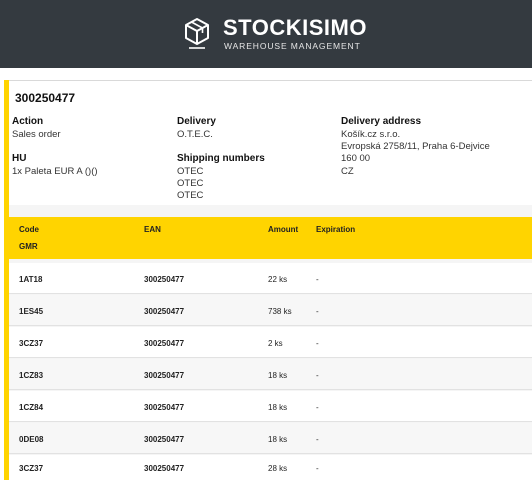  What do you see at coordinates (29, 229) in the screenshot?
I see `column-header-code: Code` at bounding box center [29, 229].